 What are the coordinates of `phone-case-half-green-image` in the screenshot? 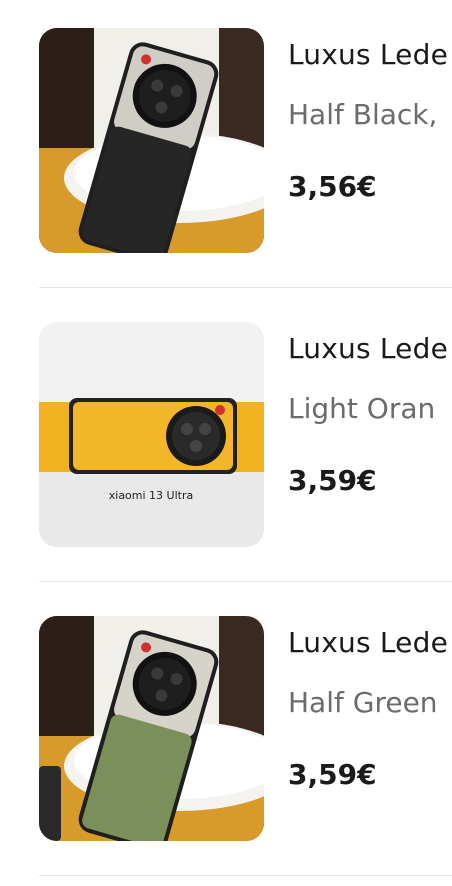 It's located at (151, 728).